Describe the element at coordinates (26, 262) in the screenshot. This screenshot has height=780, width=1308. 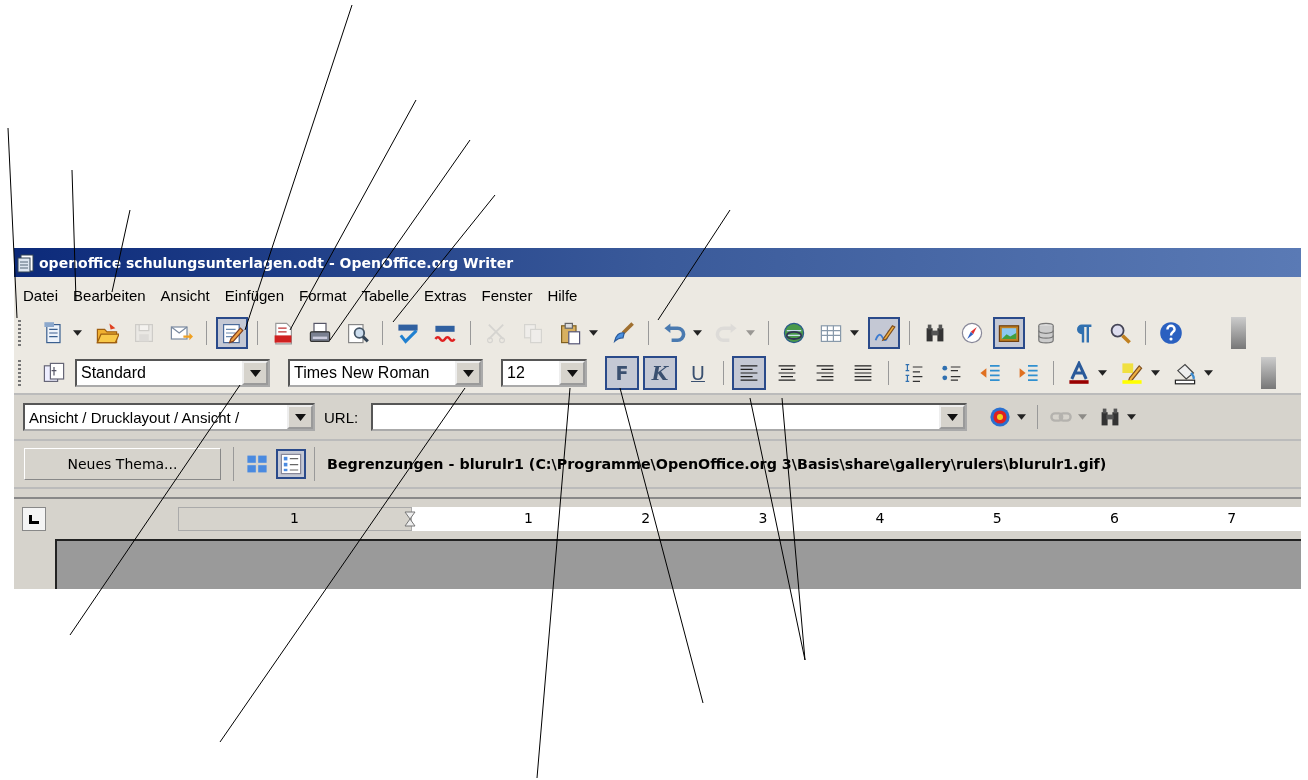
I see `document-stack-icon` at that location.